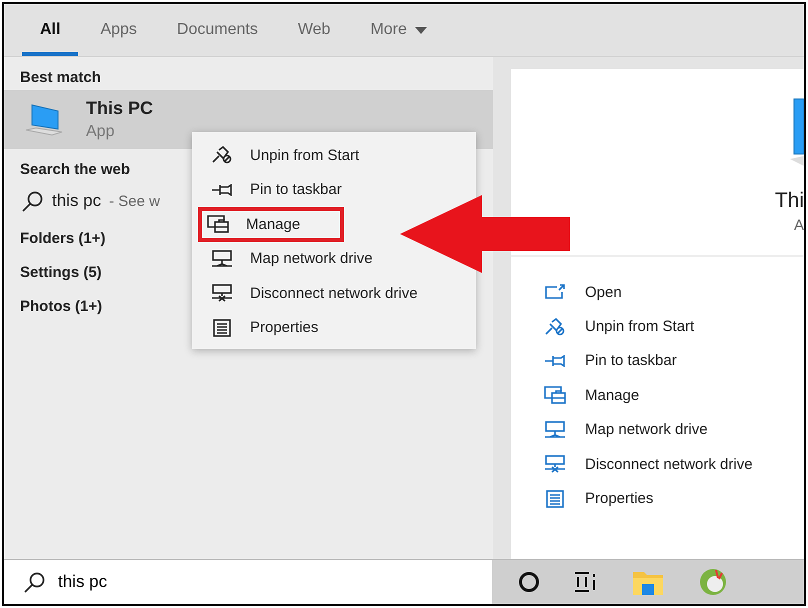  I want to click on action-item: Disconnect network drive, so click(673, 464).